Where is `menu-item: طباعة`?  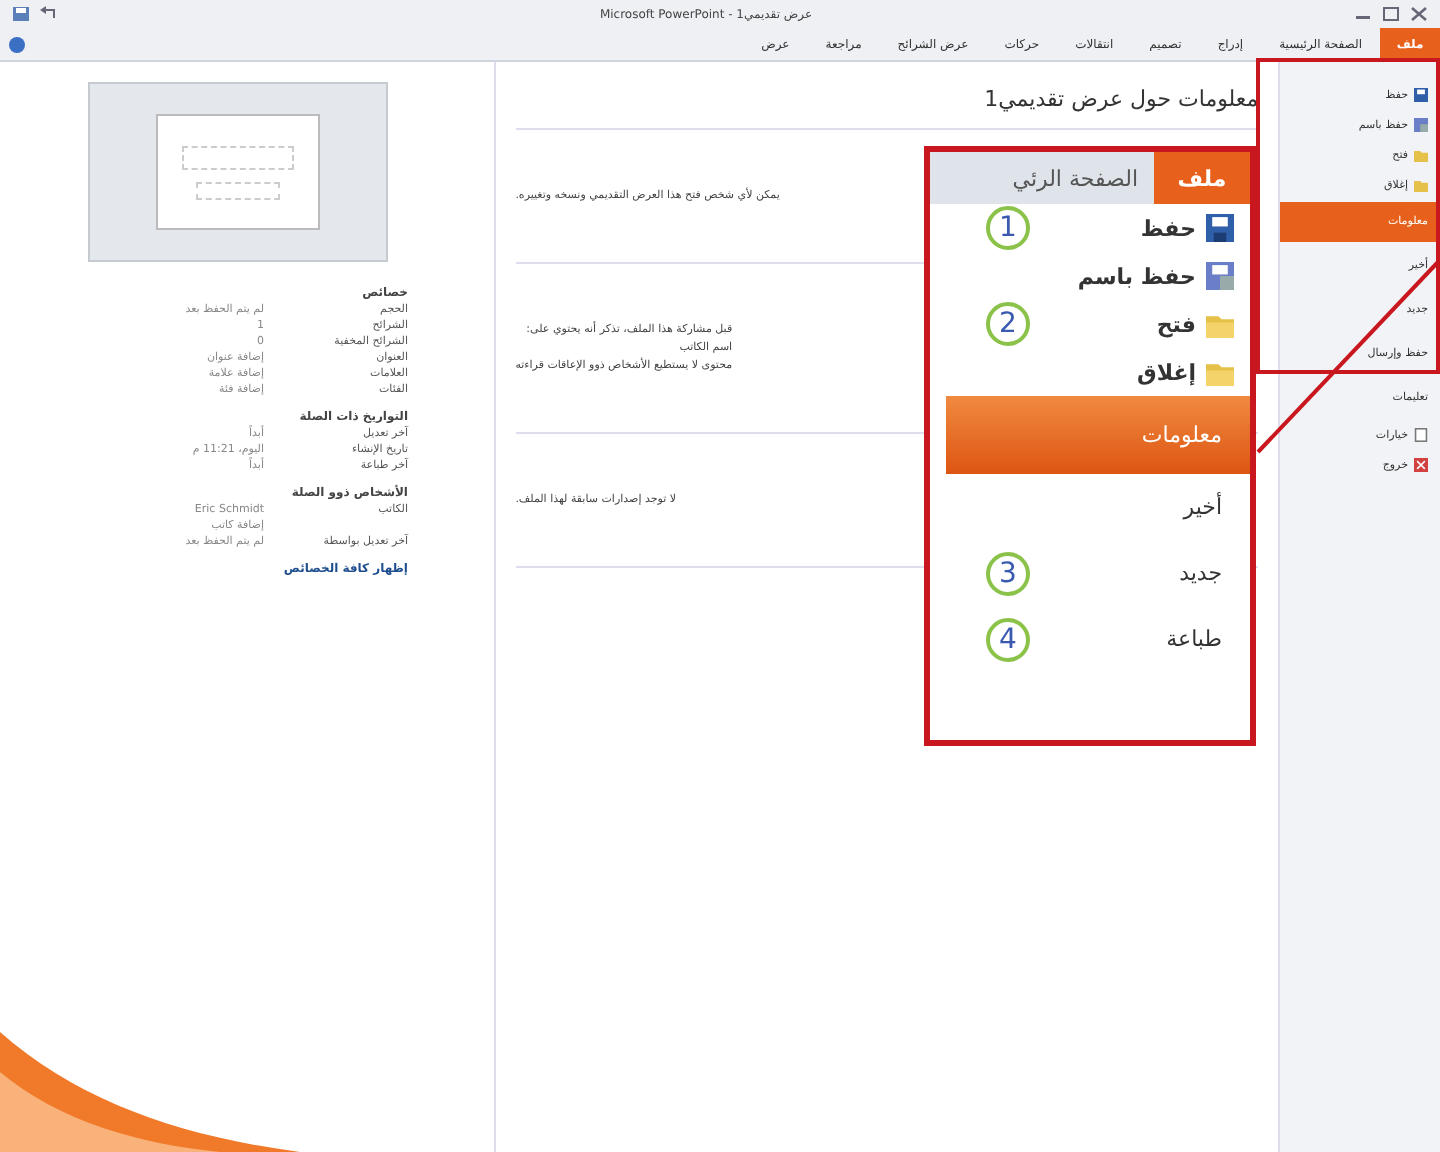
menu-item: طباعة is located at coordinates (1194, 639).